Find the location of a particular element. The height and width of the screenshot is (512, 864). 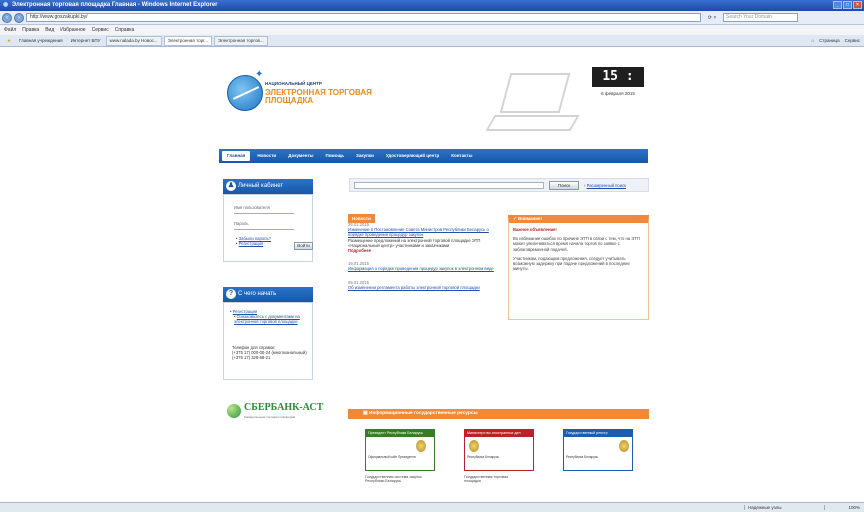

back-button: ‹ is located at coordinates (7, 17).